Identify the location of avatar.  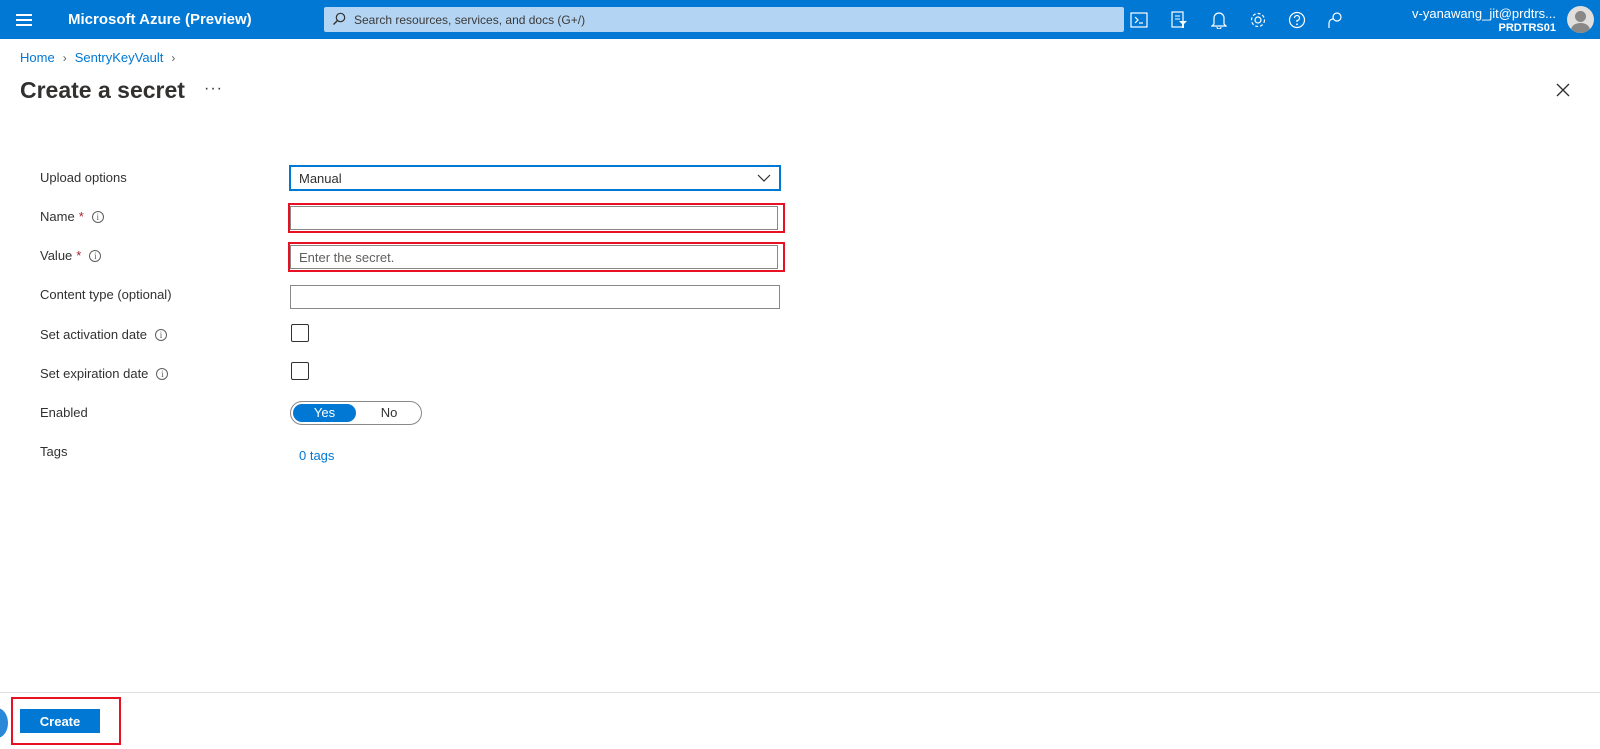
(1580, 19).